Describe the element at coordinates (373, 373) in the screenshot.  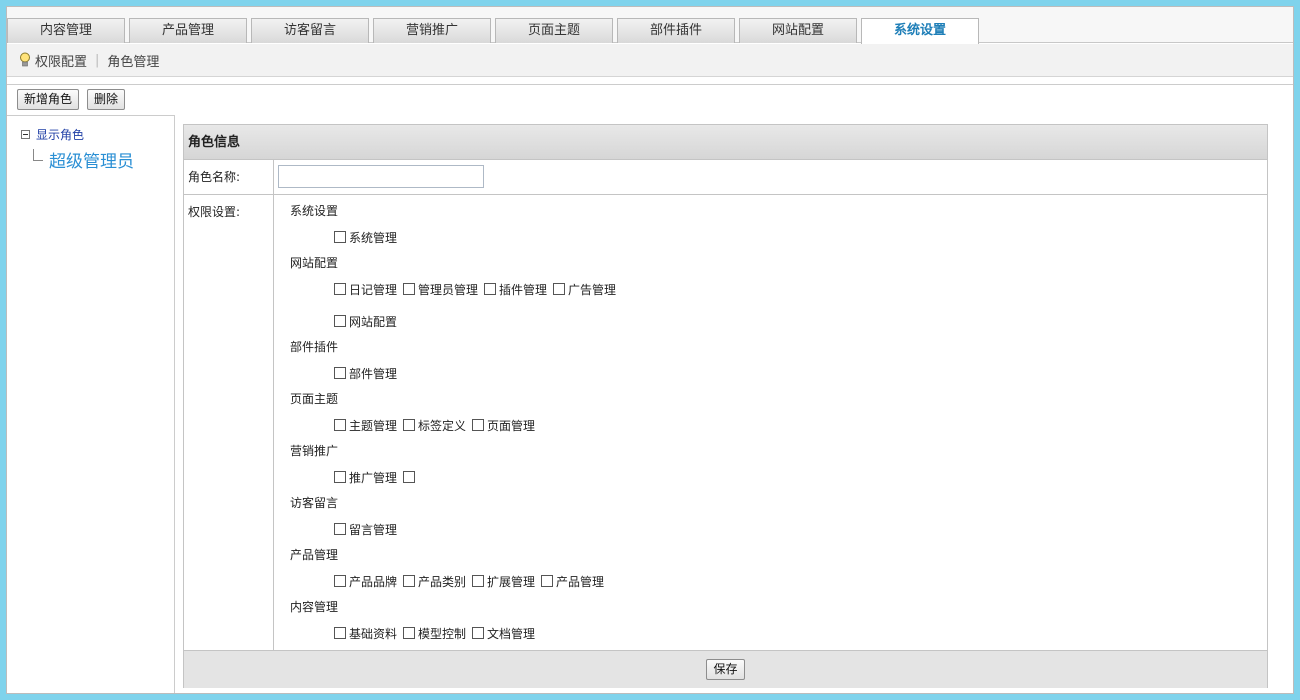
I see `permission-option-label: 部件管理` at that location.